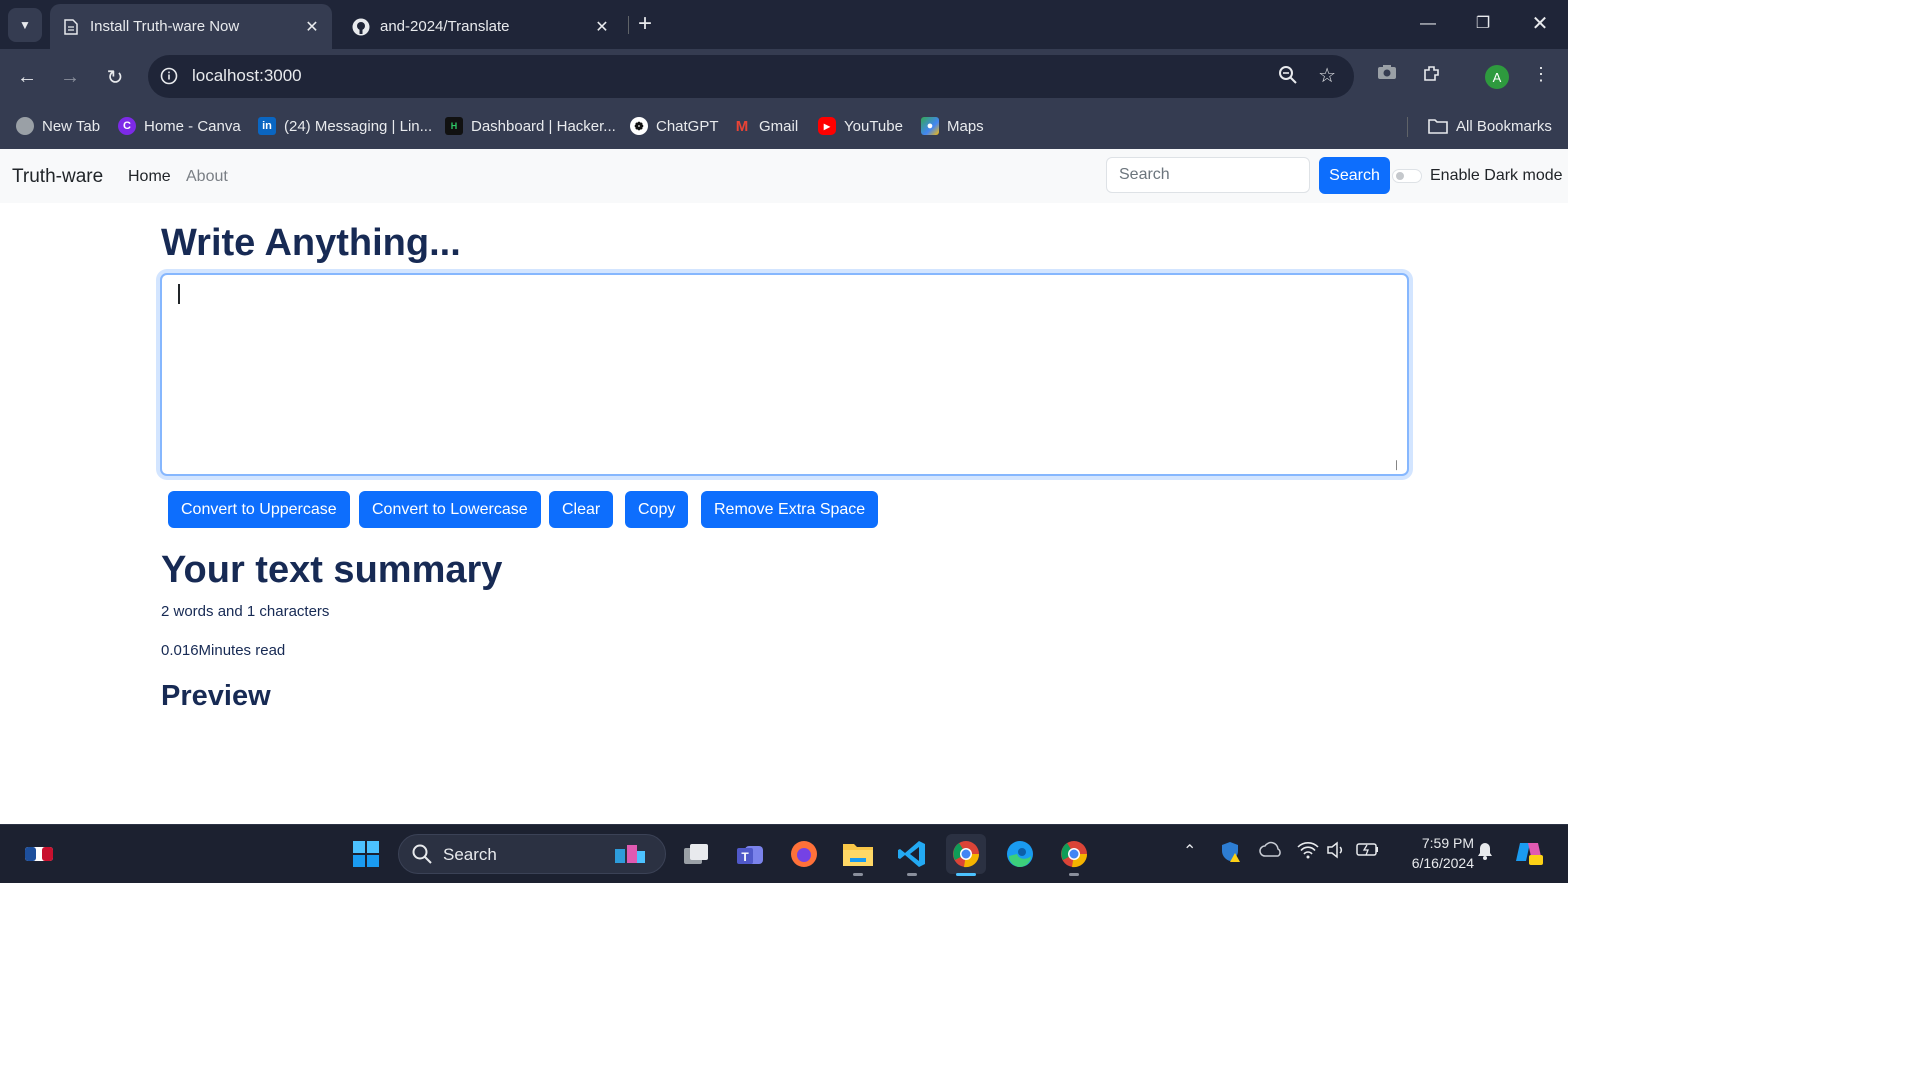 The image size is (1920, 1080). What do you see at coordinates (742, 126) in the screenshot?
I see `gmail-icon: M` at bounding box center [742, 126].